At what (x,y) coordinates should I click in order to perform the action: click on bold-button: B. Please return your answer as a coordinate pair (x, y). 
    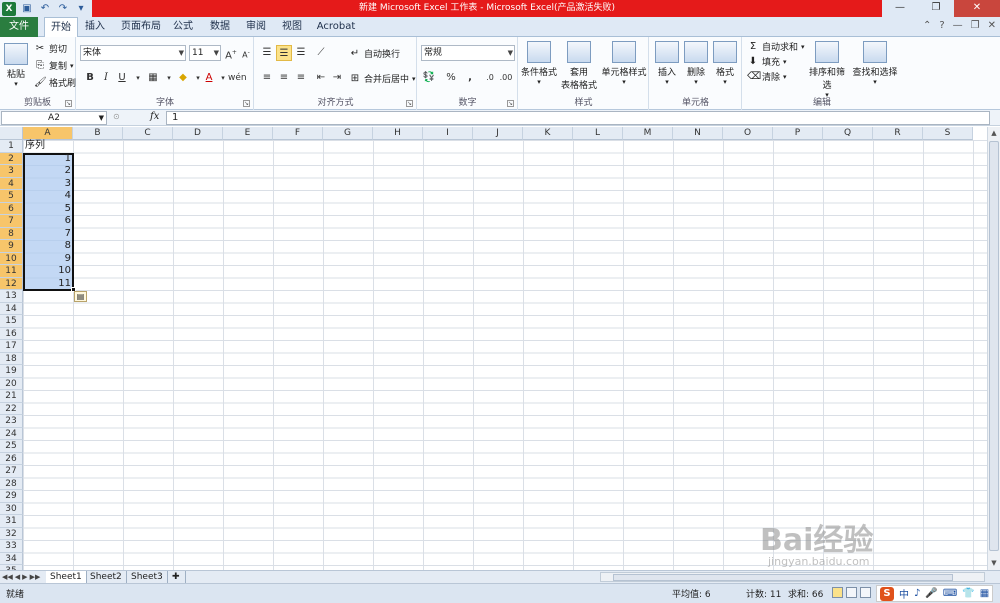
    Looking at the image, I should click on (90, 78).